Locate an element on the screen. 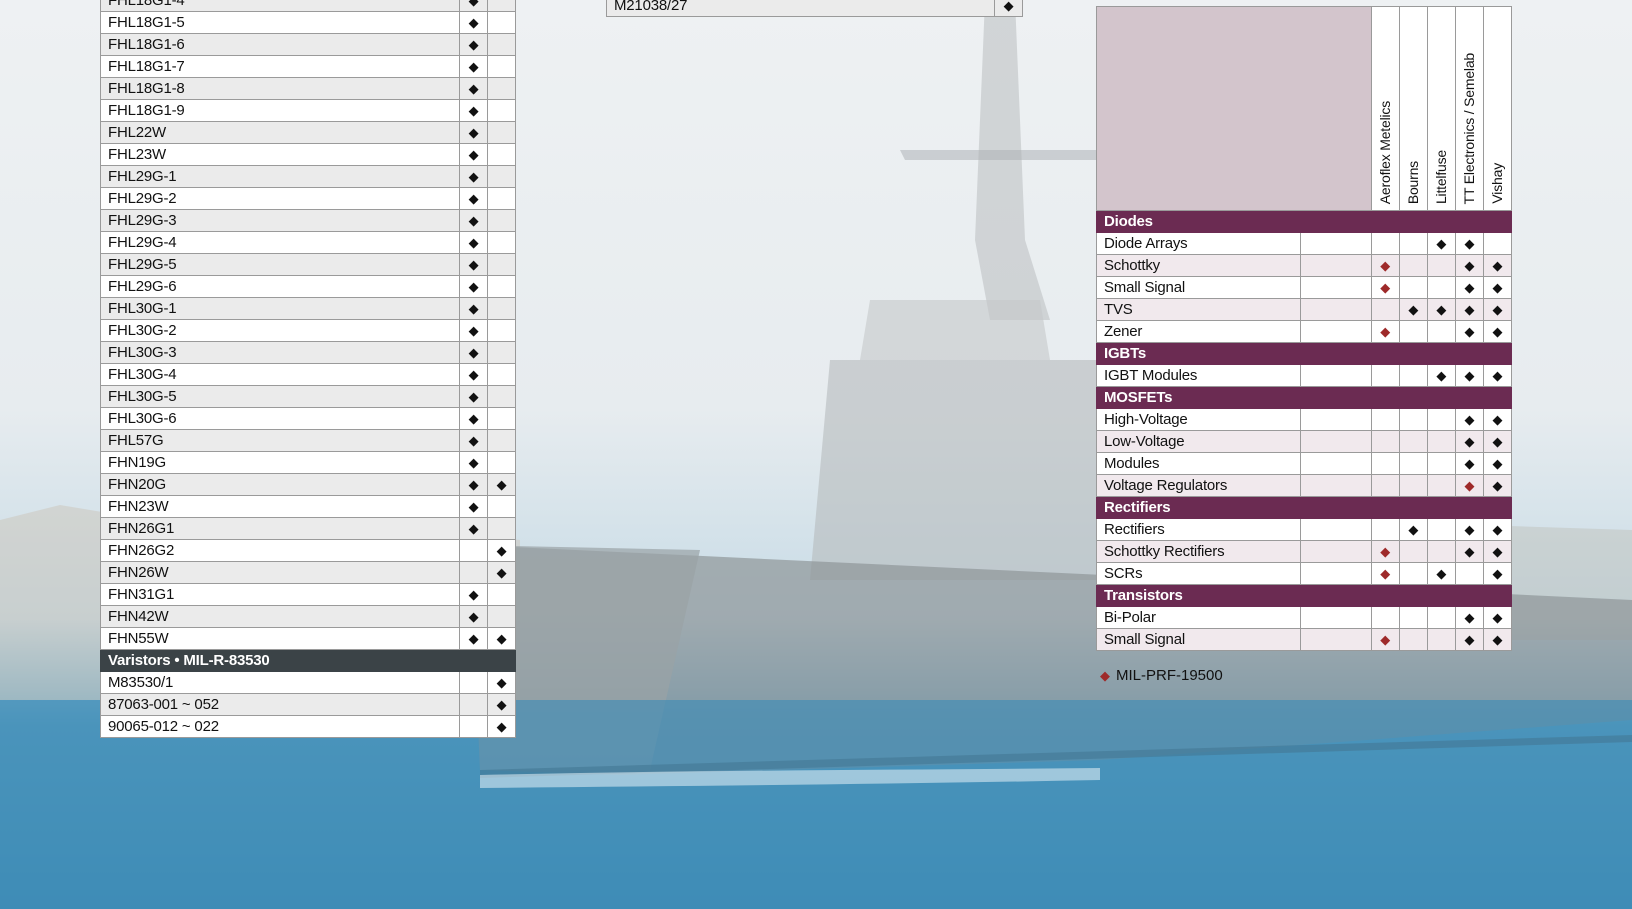  table-row: FHL29G-4 ◆ is located at coordinates (307, 242).